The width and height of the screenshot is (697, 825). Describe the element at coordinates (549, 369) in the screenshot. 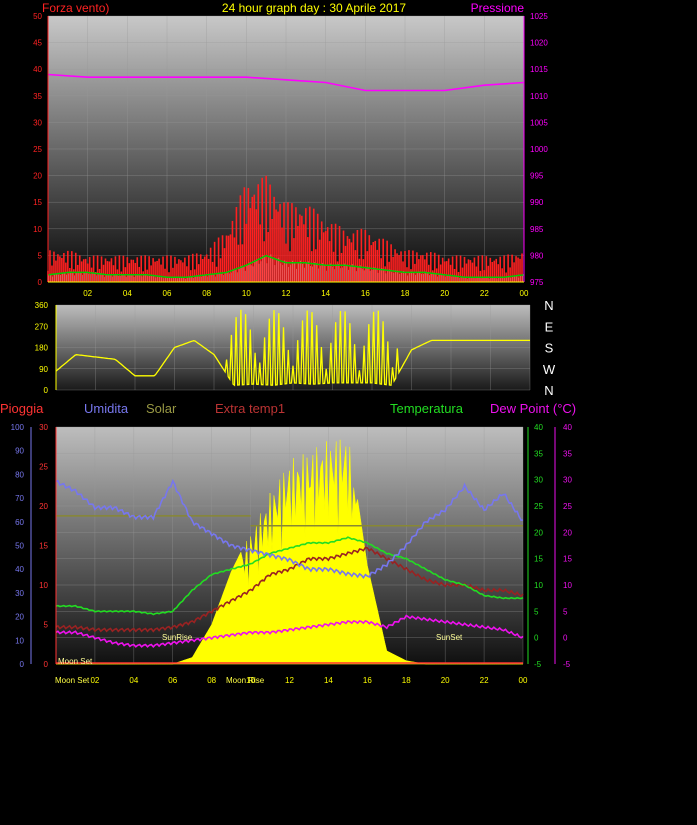

I see `direction-compass-label: W` at that location.